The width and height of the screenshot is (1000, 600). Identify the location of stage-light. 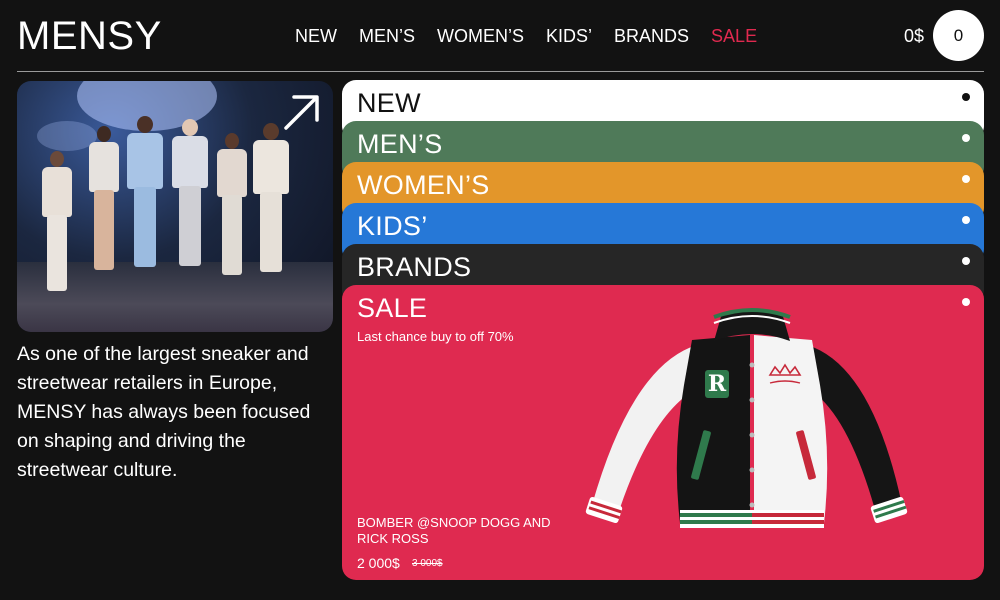
(67, 136).